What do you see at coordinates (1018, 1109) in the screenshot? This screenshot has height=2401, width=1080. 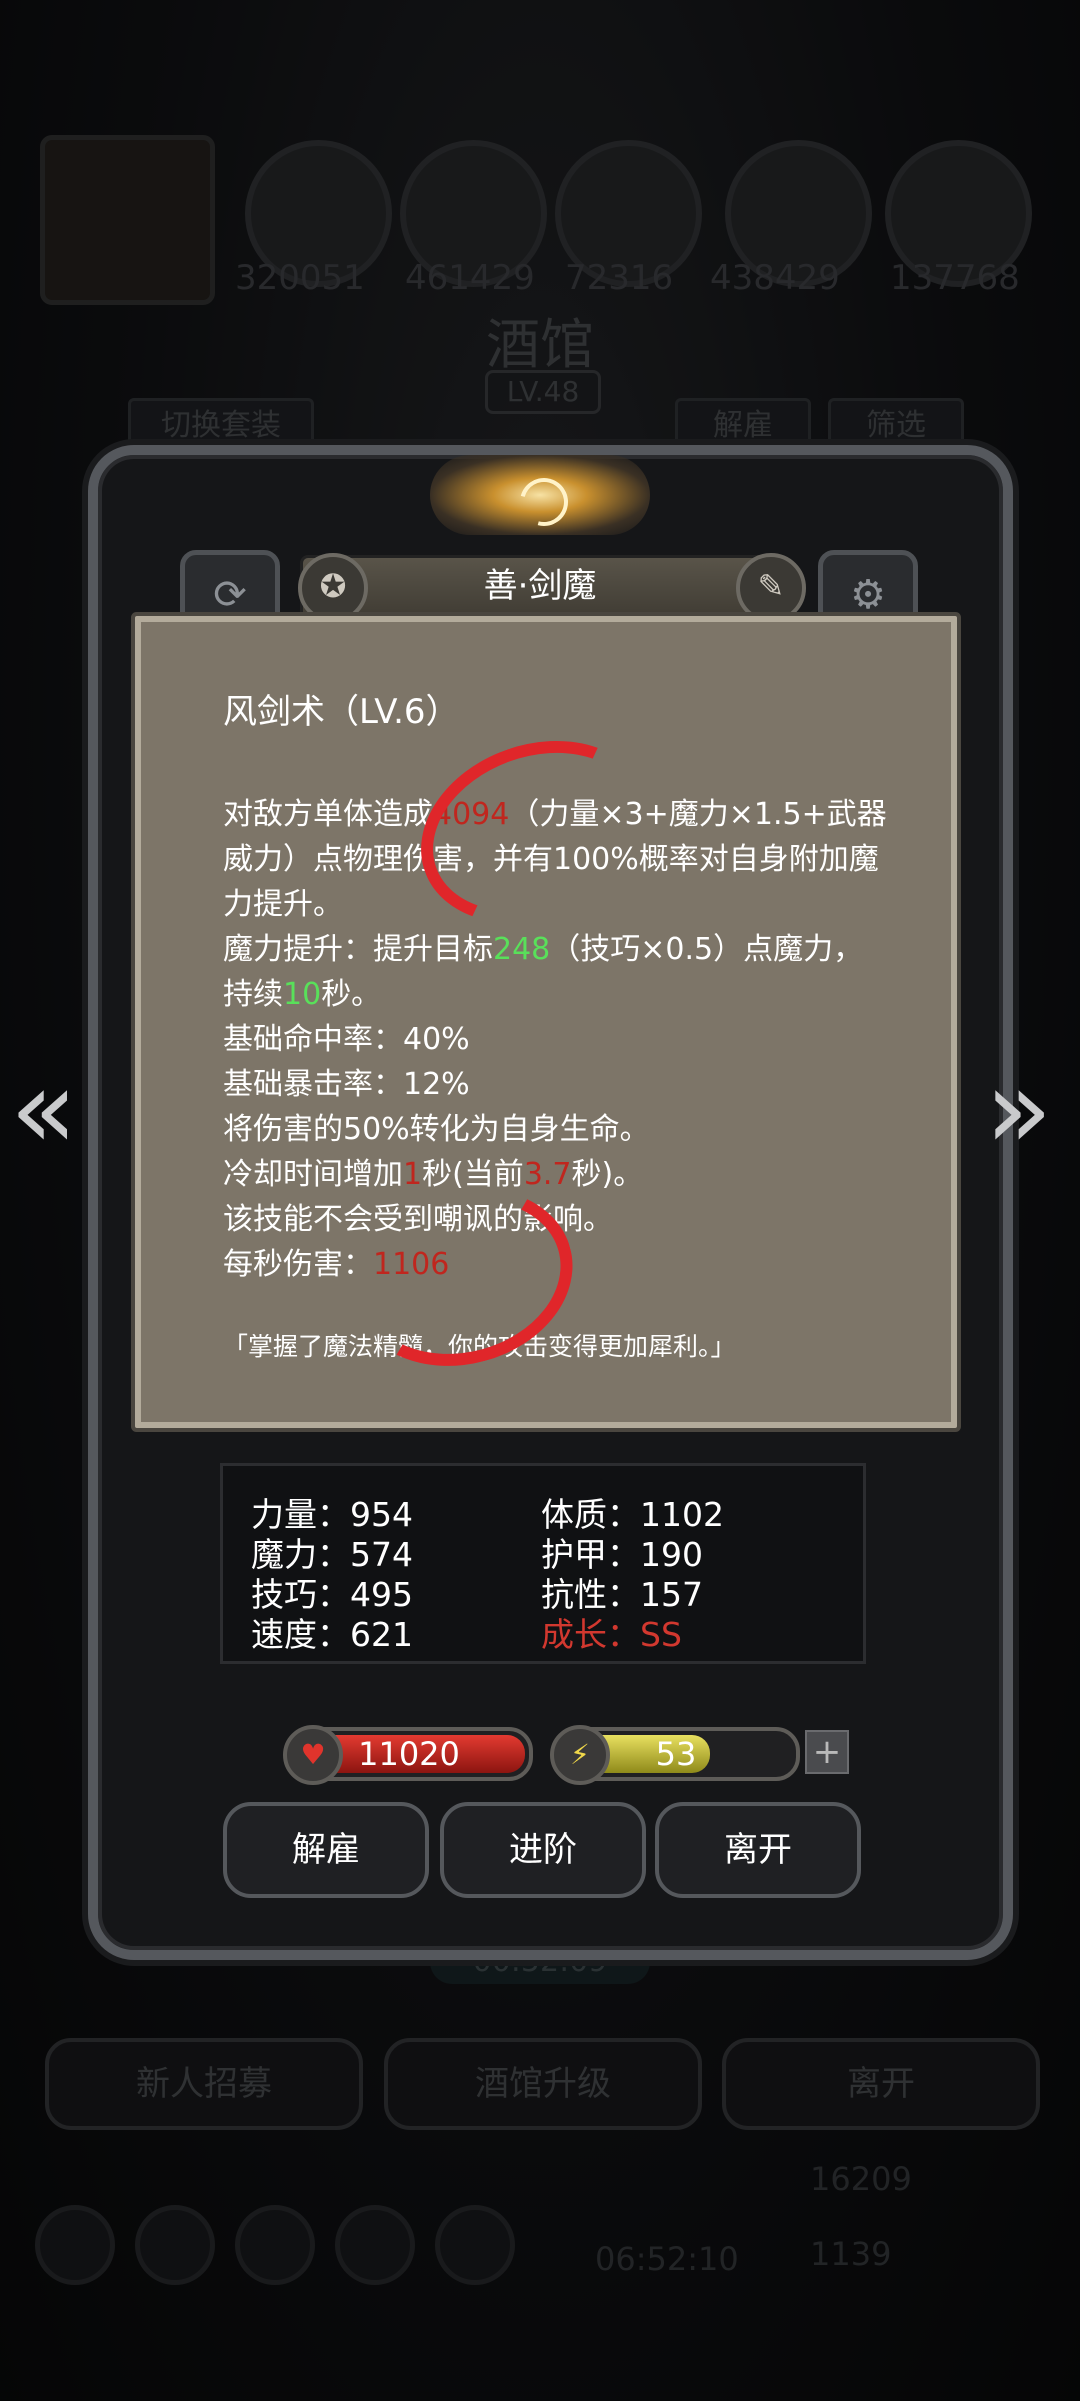 I see `next-hero-arrow-icon: »` at bounding box center [1018, 1109].